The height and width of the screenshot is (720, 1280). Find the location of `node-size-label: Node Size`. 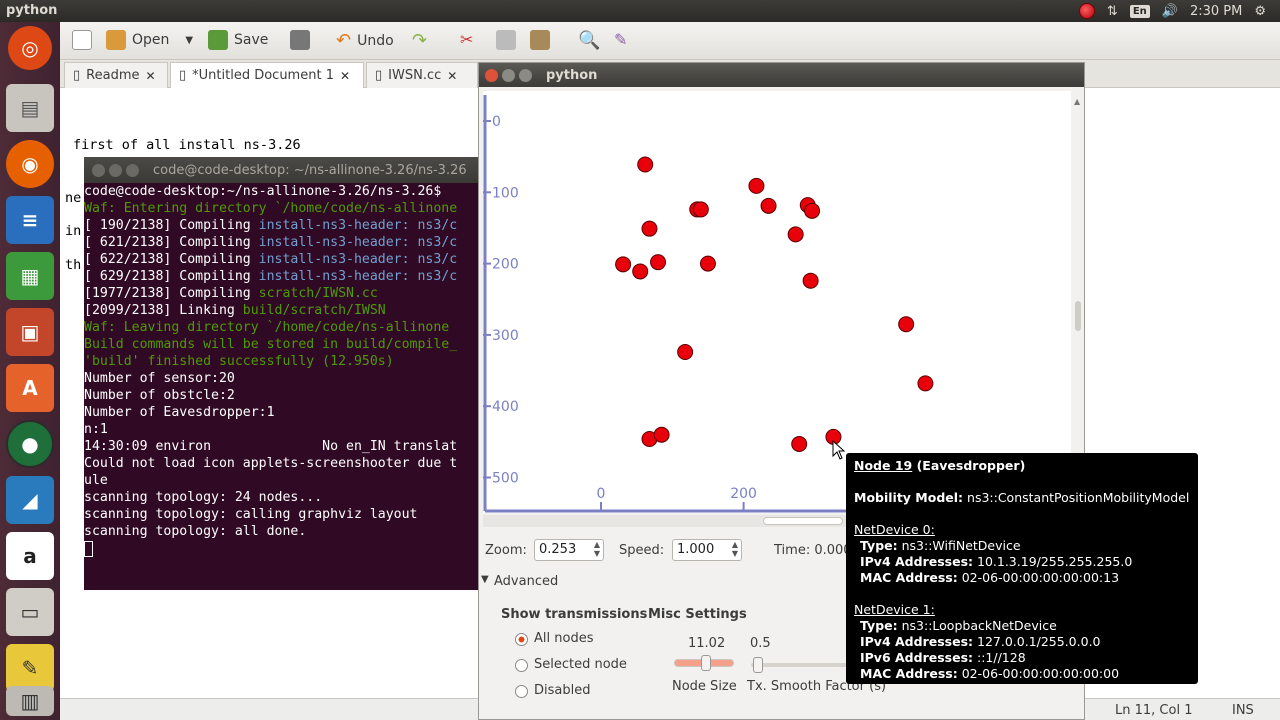

node-size-label: Node Size is located at coordinates (704, 686).